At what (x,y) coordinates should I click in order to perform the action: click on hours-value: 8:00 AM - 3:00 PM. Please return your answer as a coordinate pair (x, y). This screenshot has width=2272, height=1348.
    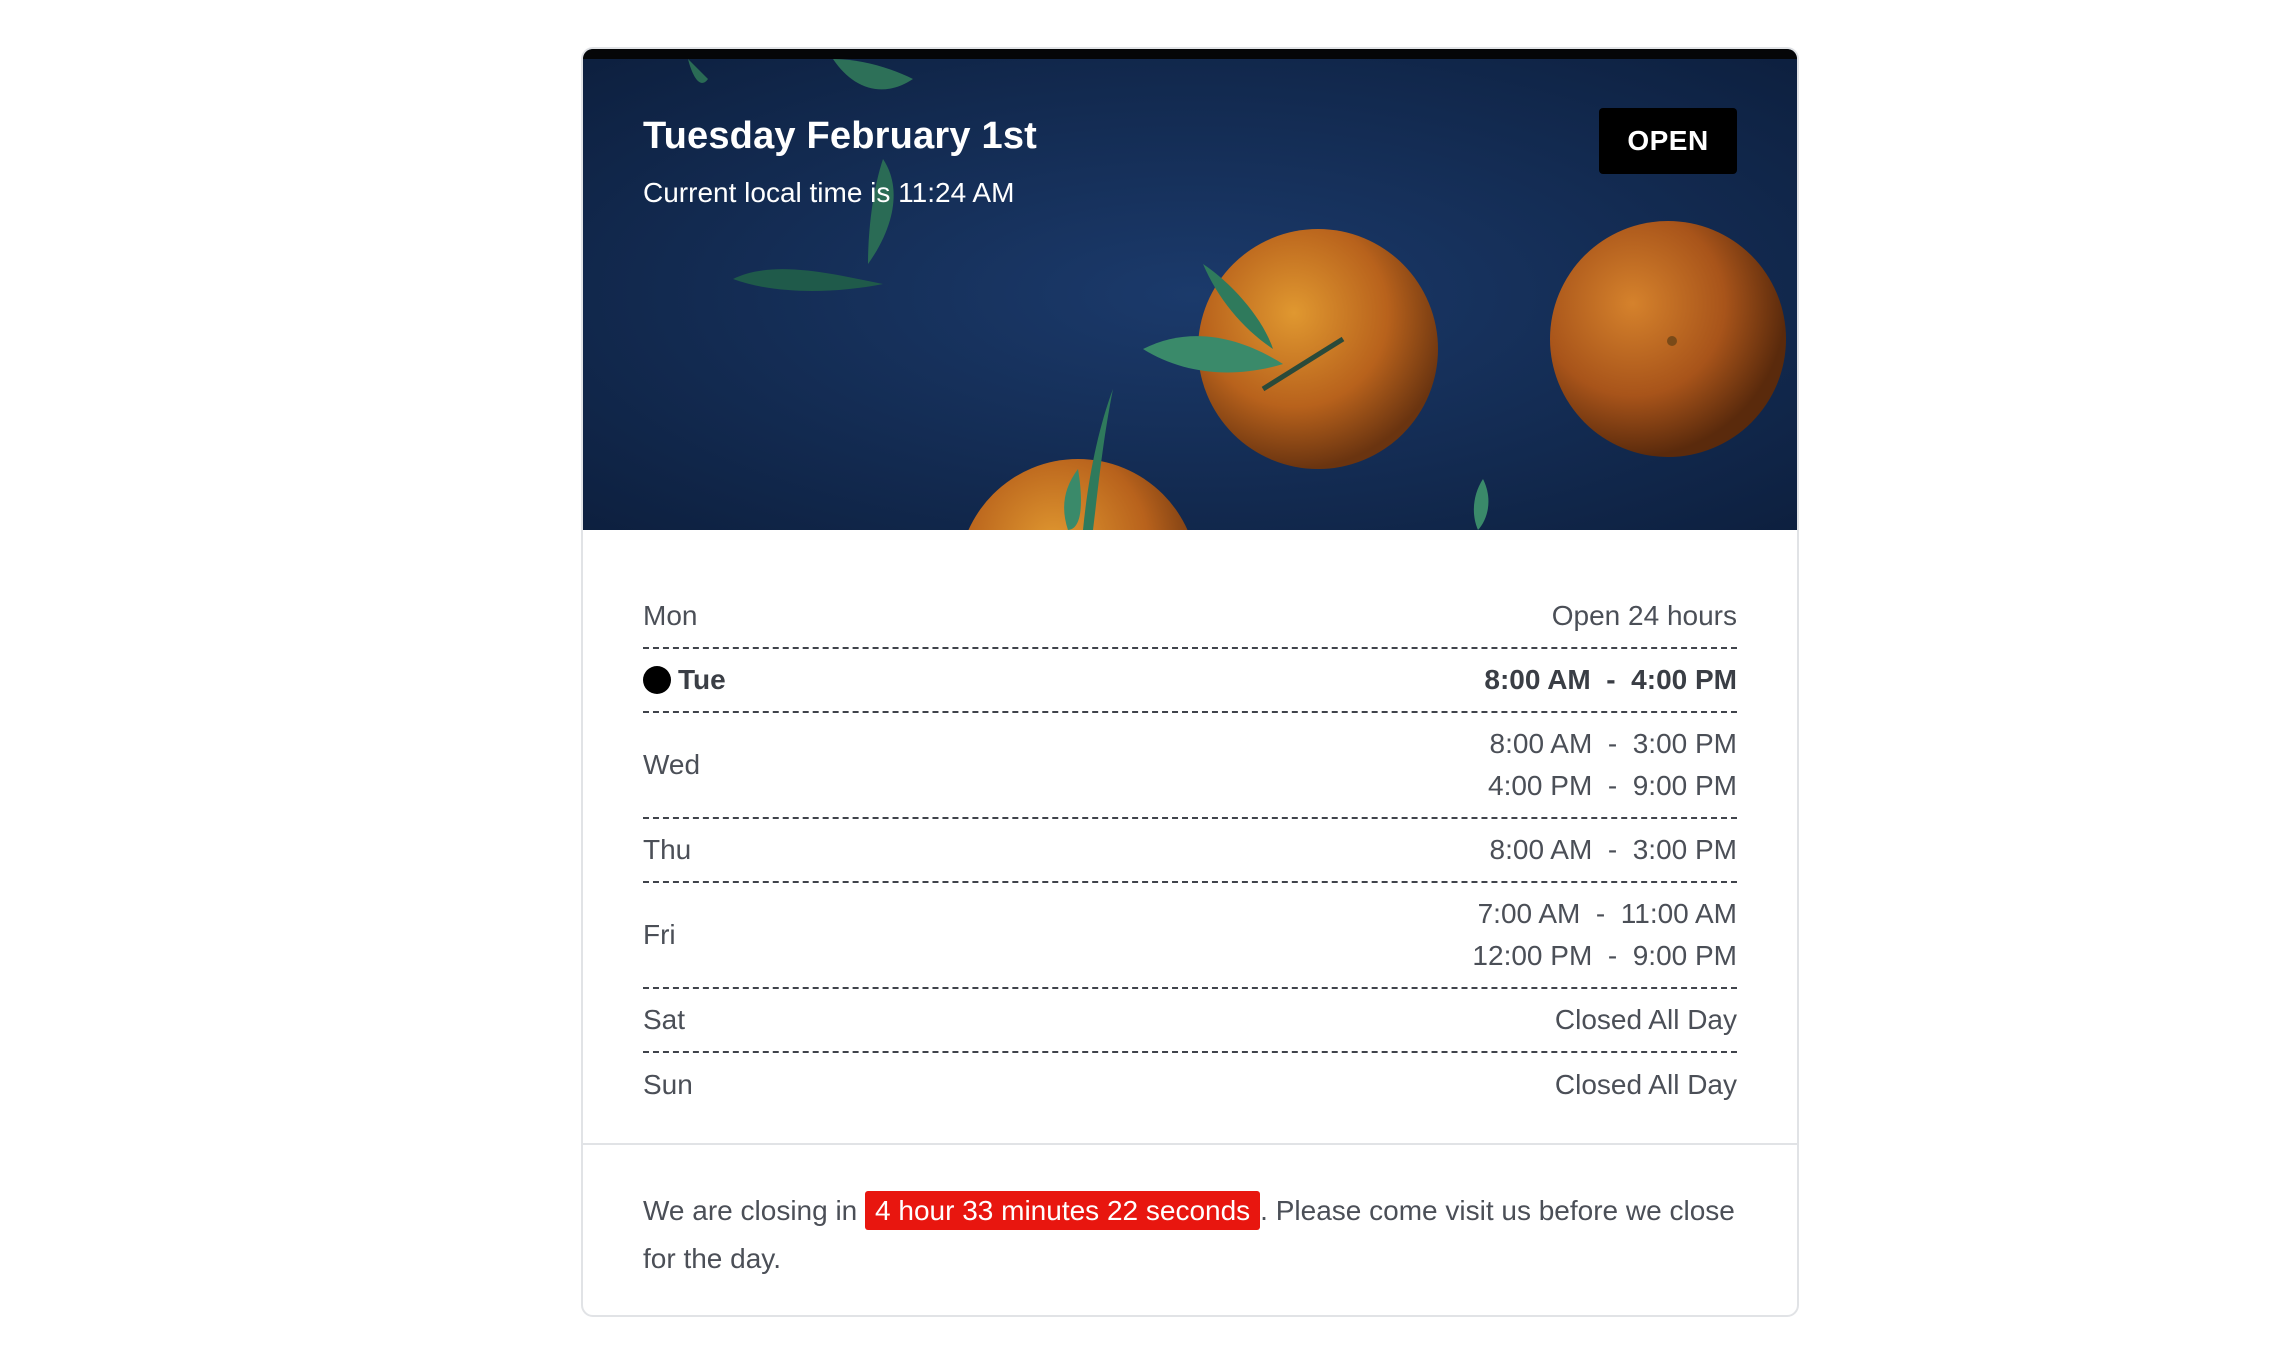
    Looking at the image, I should click on (1613, 850).